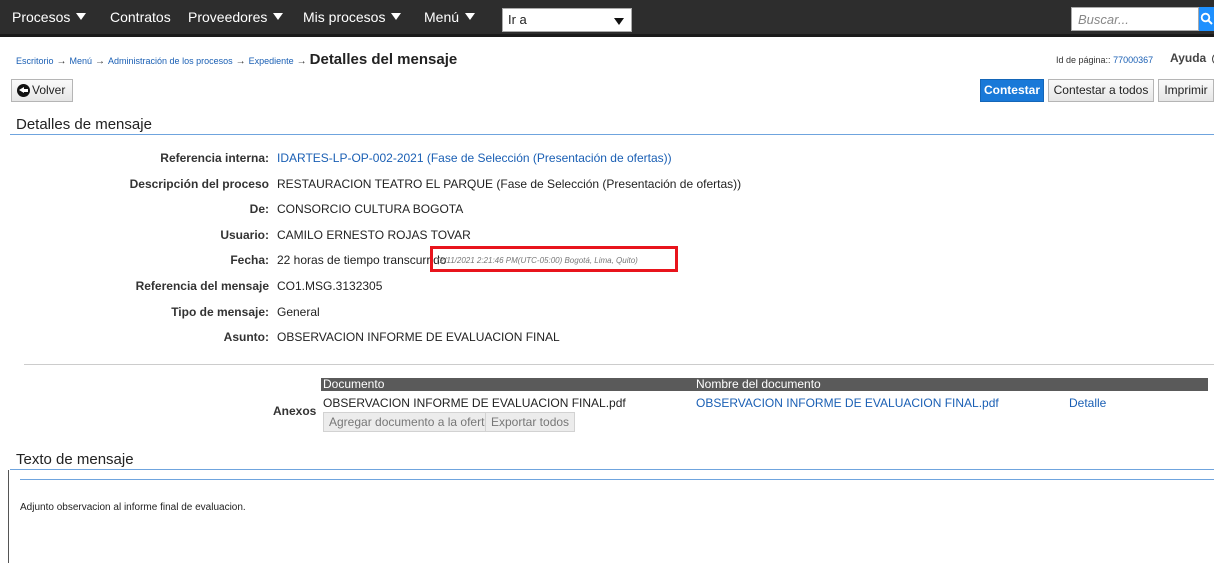  What do you see at coordinates (75, 459) in the screenshot?
I see `message-section-title: Texto de mensaje` at bounding box center [75, 459].